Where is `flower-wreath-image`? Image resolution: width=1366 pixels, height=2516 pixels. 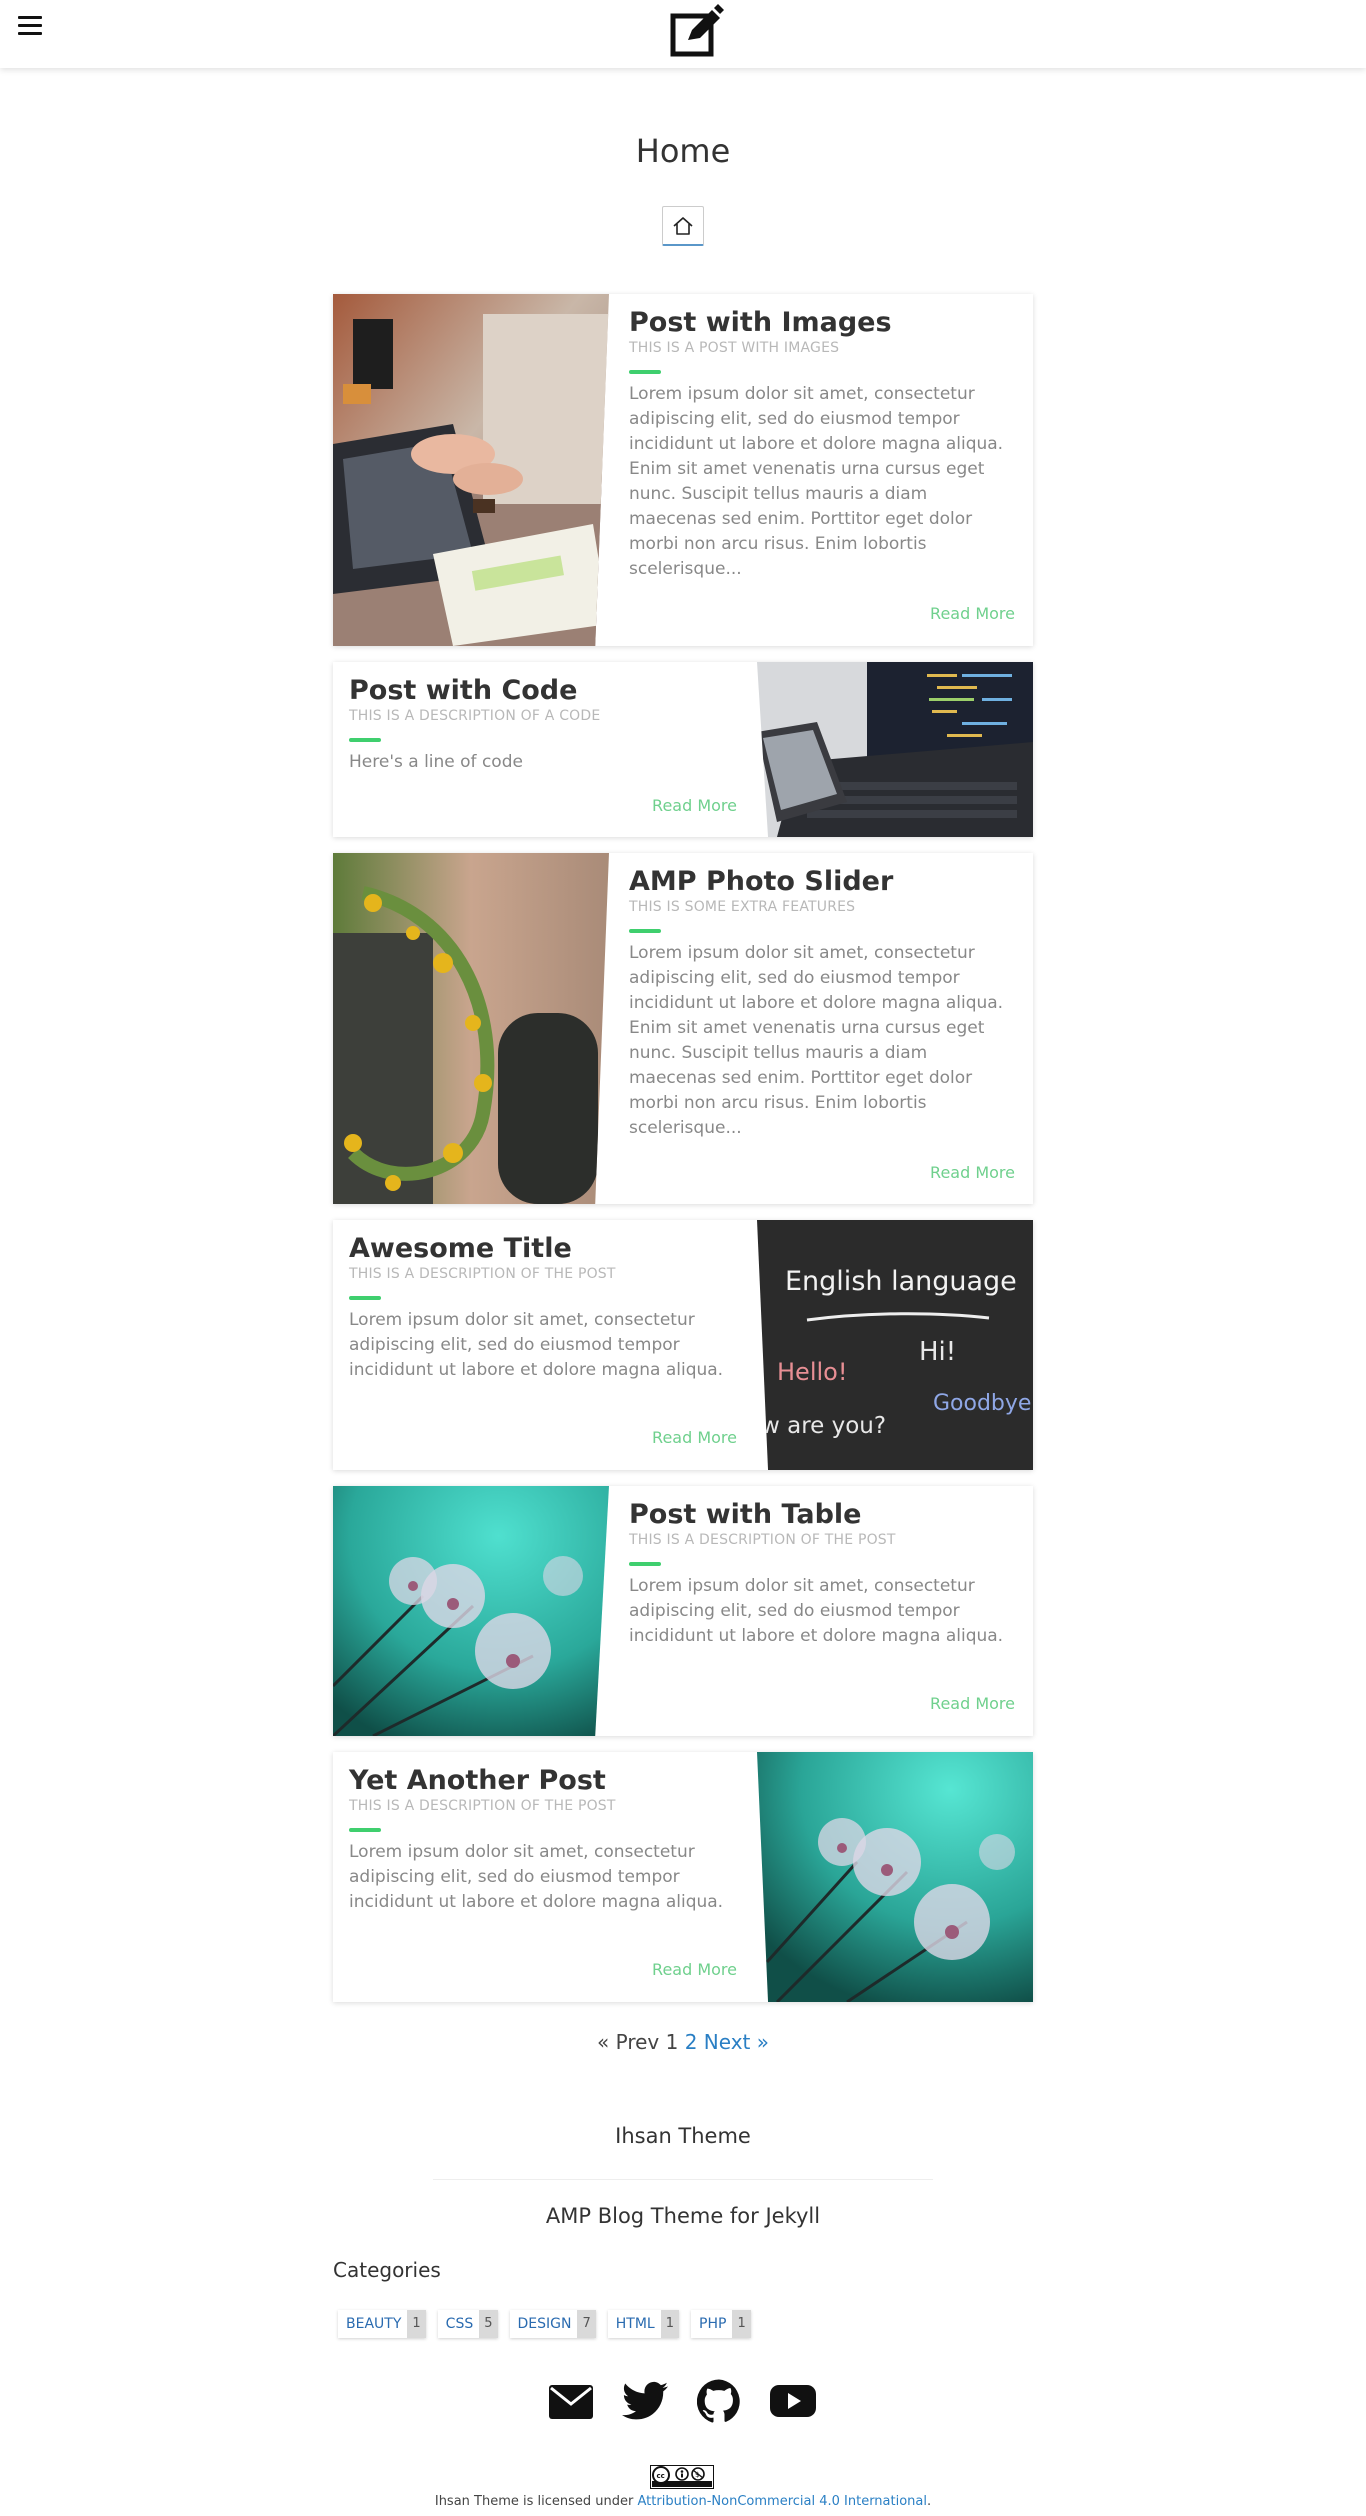 flower-wreath-image is located at coordinates (471, 1028).